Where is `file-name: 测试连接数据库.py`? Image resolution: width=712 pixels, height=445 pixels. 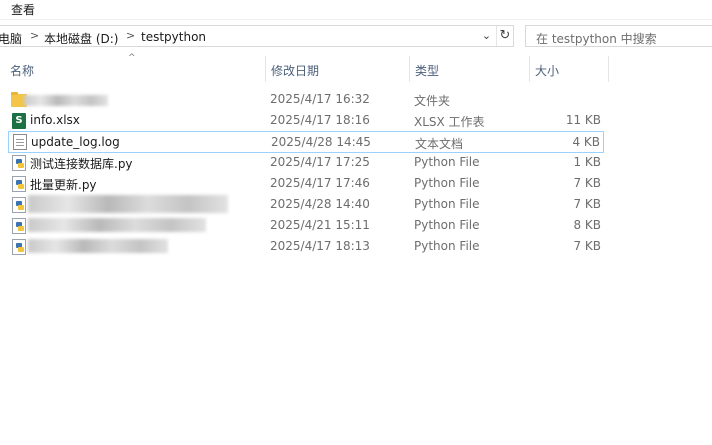
file-name: 测试连接数据库.py is located at coordinates (81, 164).